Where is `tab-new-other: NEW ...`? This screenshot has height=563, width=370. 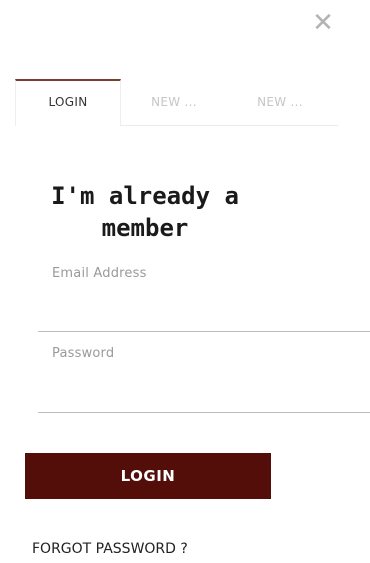 tab-new-other: NEW ... is located at coordinates (280, 102).